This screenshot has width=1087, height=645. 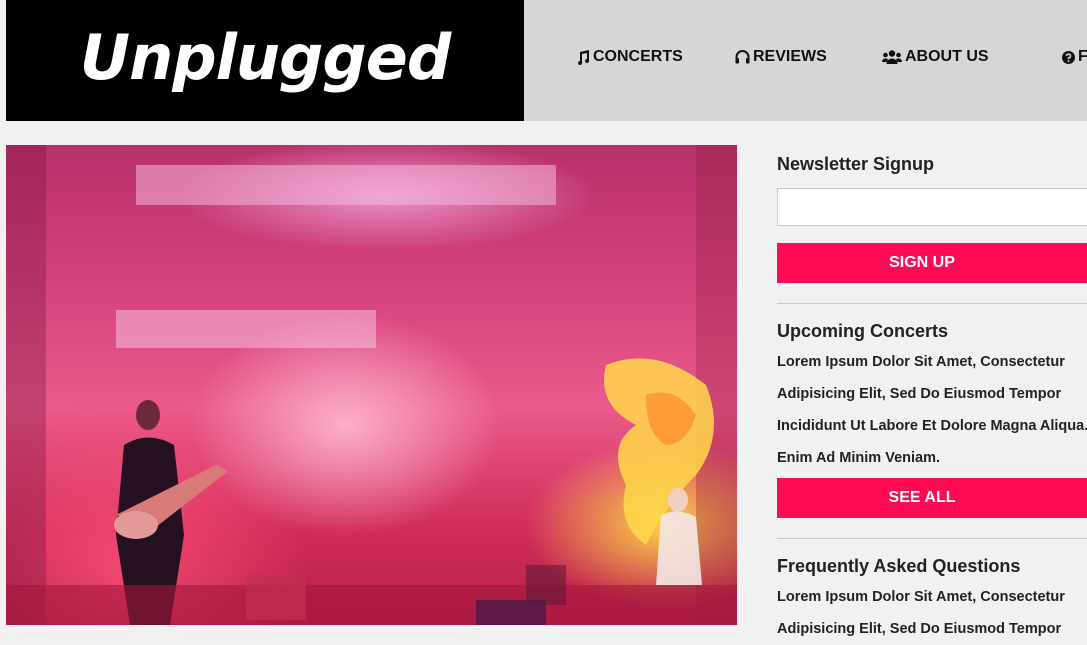 What do you see at coordinates (863, 331) in the screenshot?
I see `upcoming-concerts-heading: Upcoming Concerts` at bounding box center [863, 331].